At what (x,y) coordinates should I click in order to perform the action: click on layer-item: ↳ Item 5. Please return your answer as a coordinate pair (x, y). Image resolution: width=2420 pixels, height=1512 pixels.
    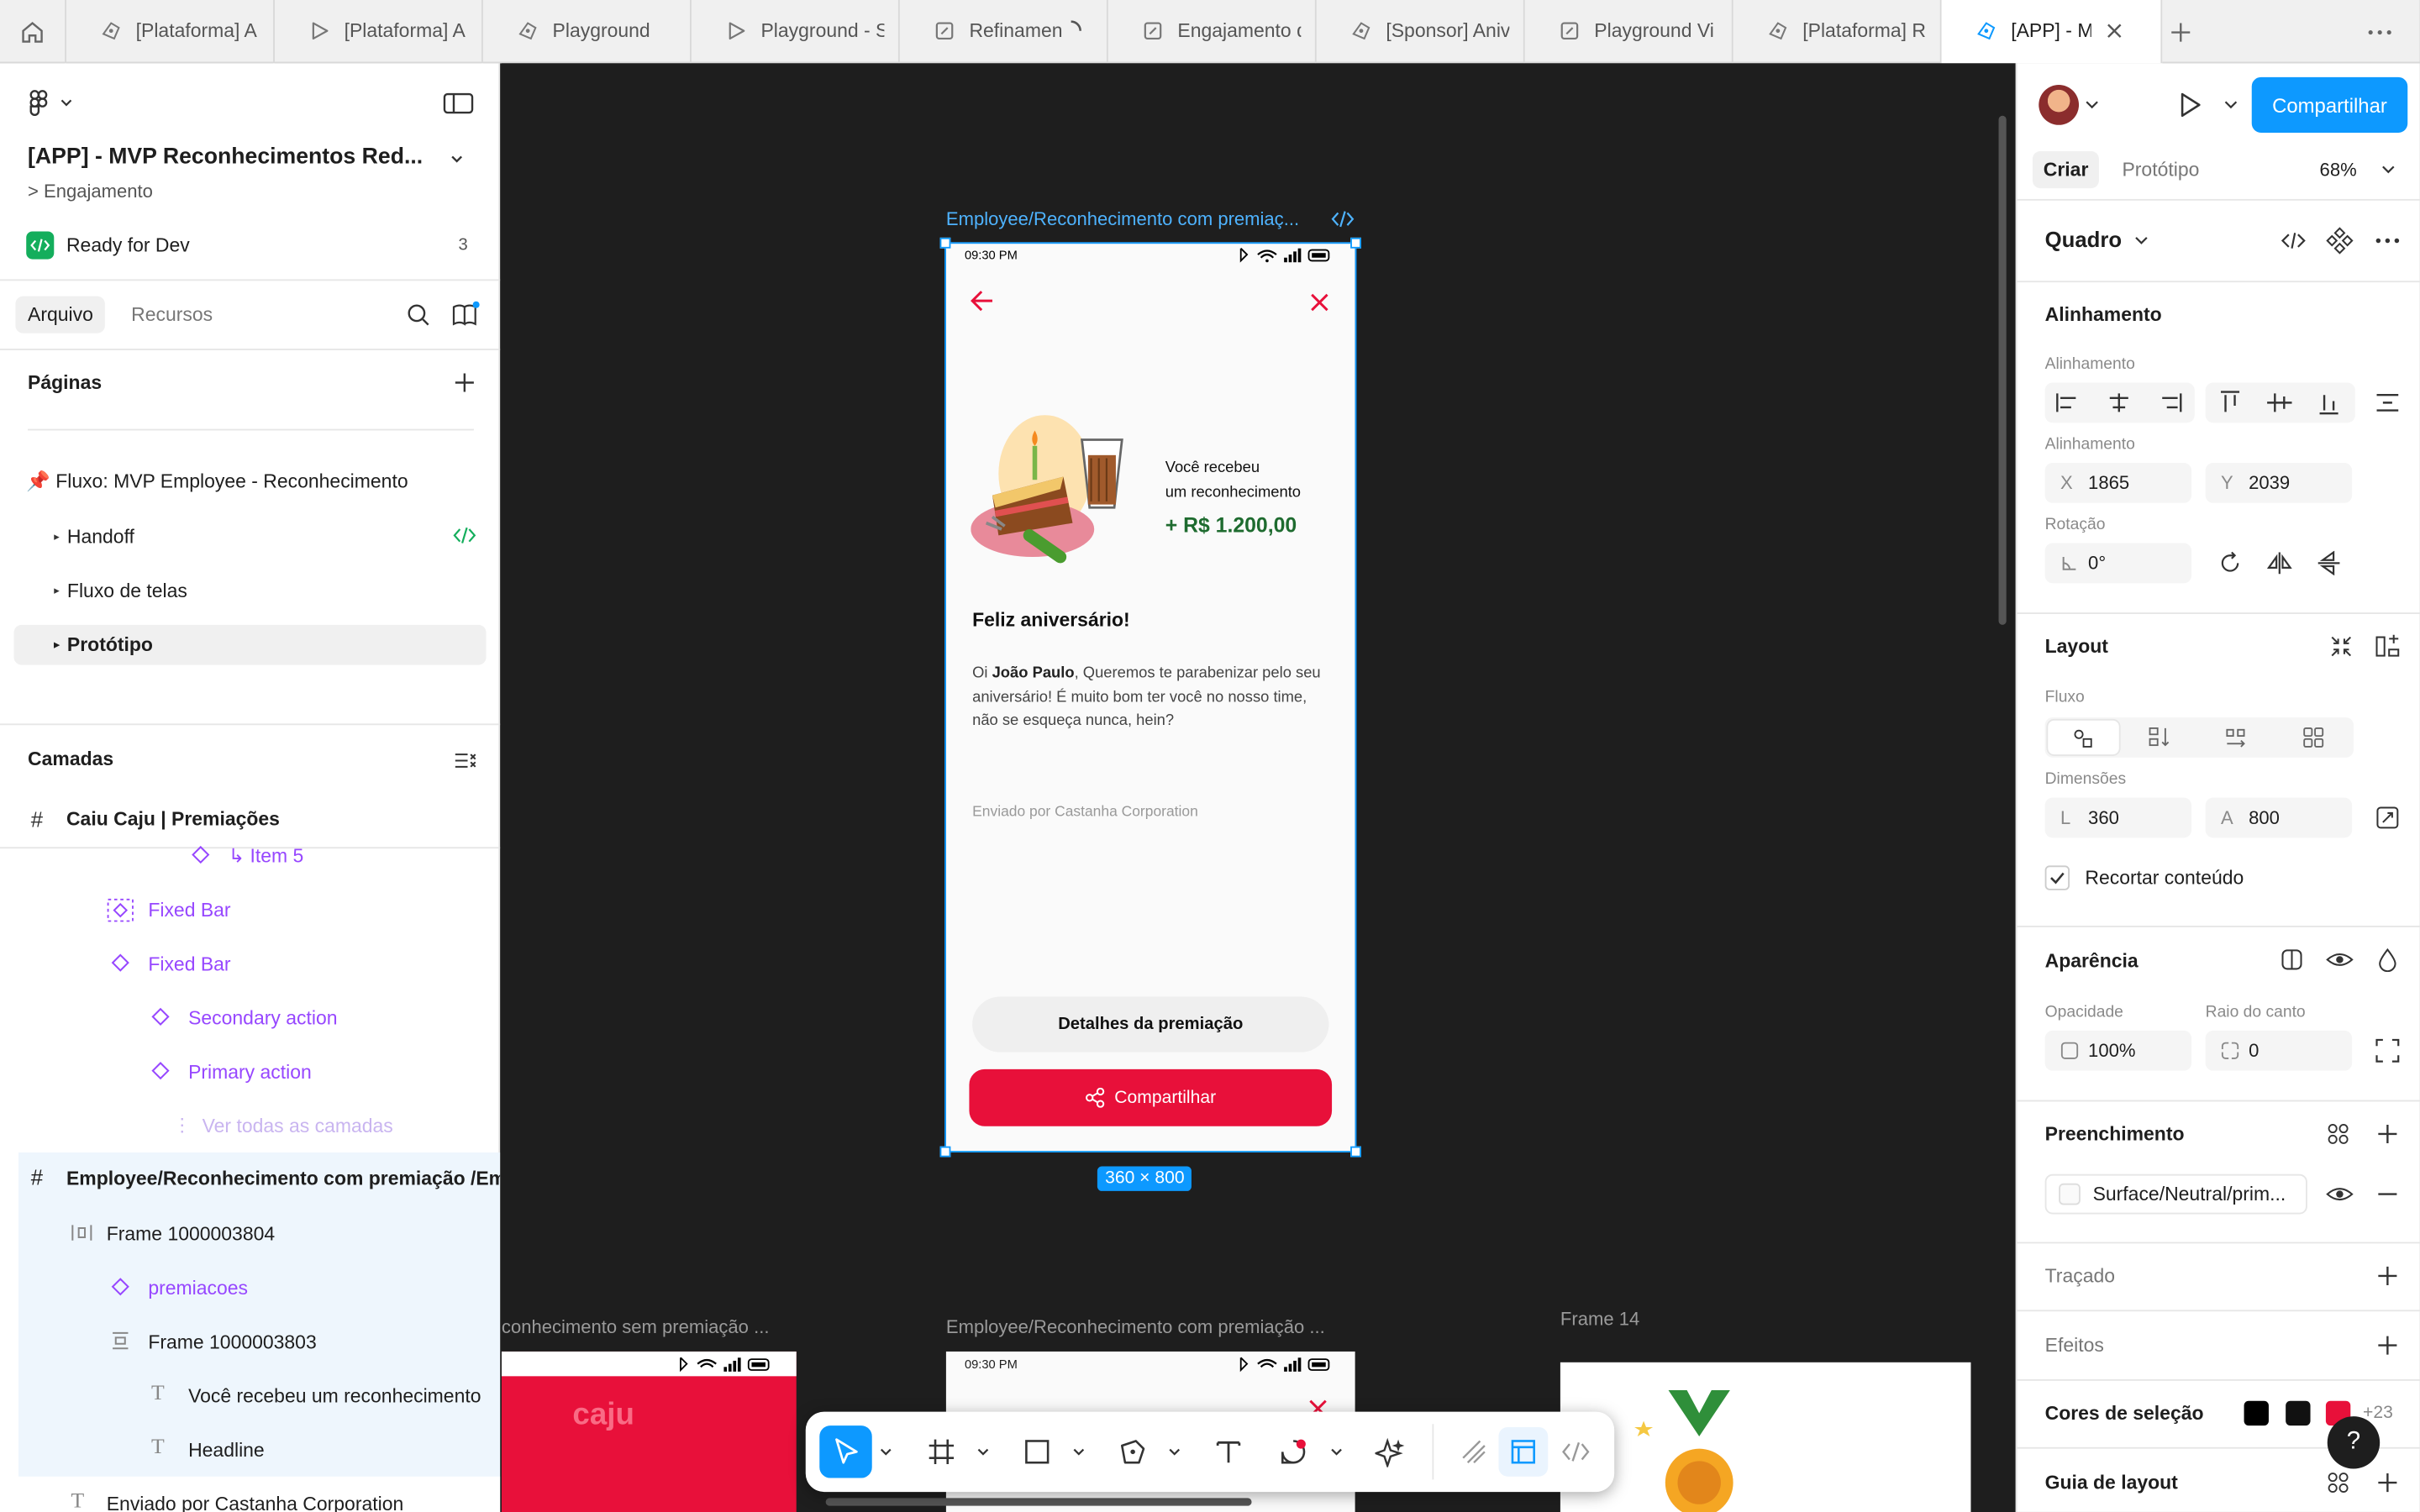
    Looking at the image, I should click on (250, 855).